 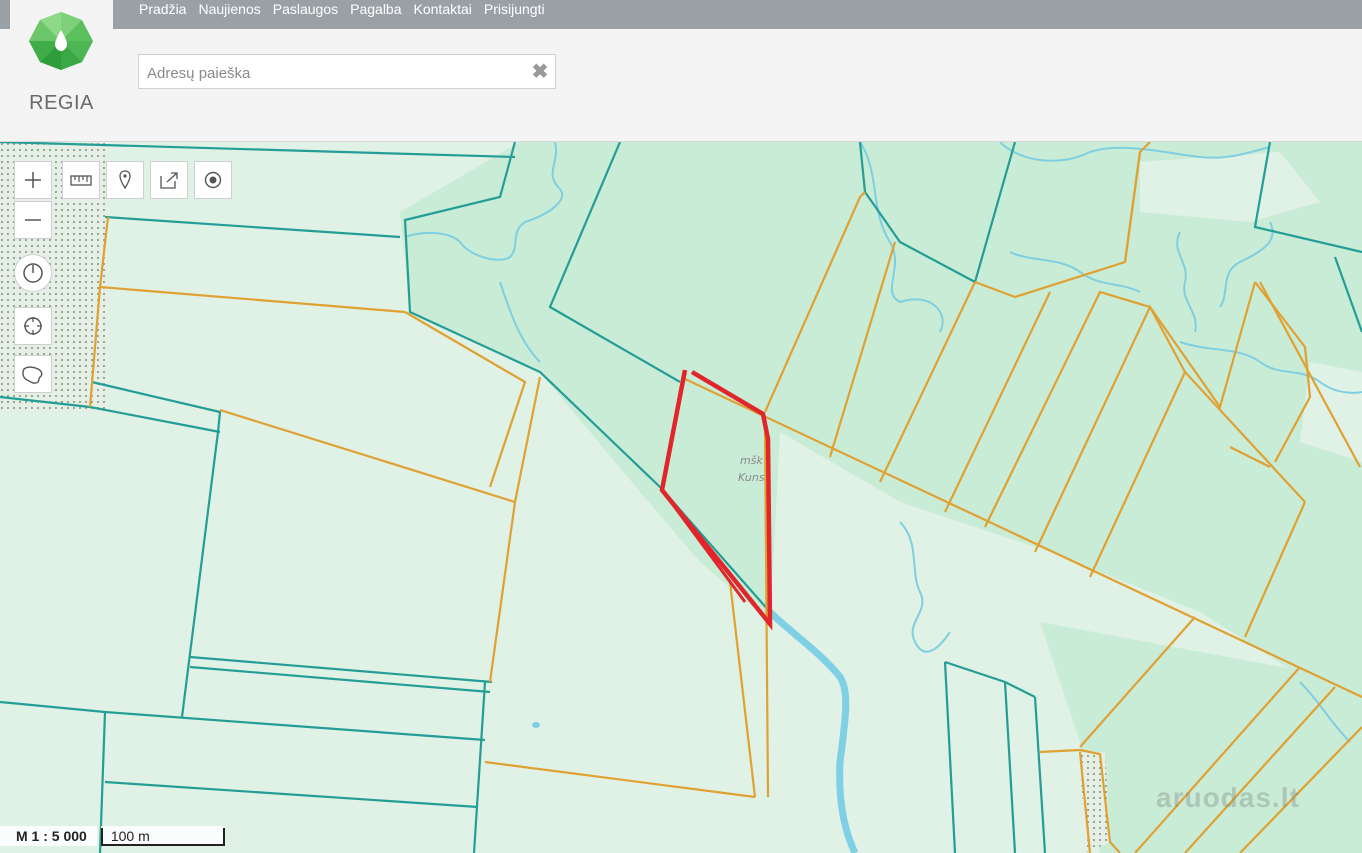 What do you see at coordinates (536, 725) in the screenshot?
I see `pond` at bounding box center [536, 725].